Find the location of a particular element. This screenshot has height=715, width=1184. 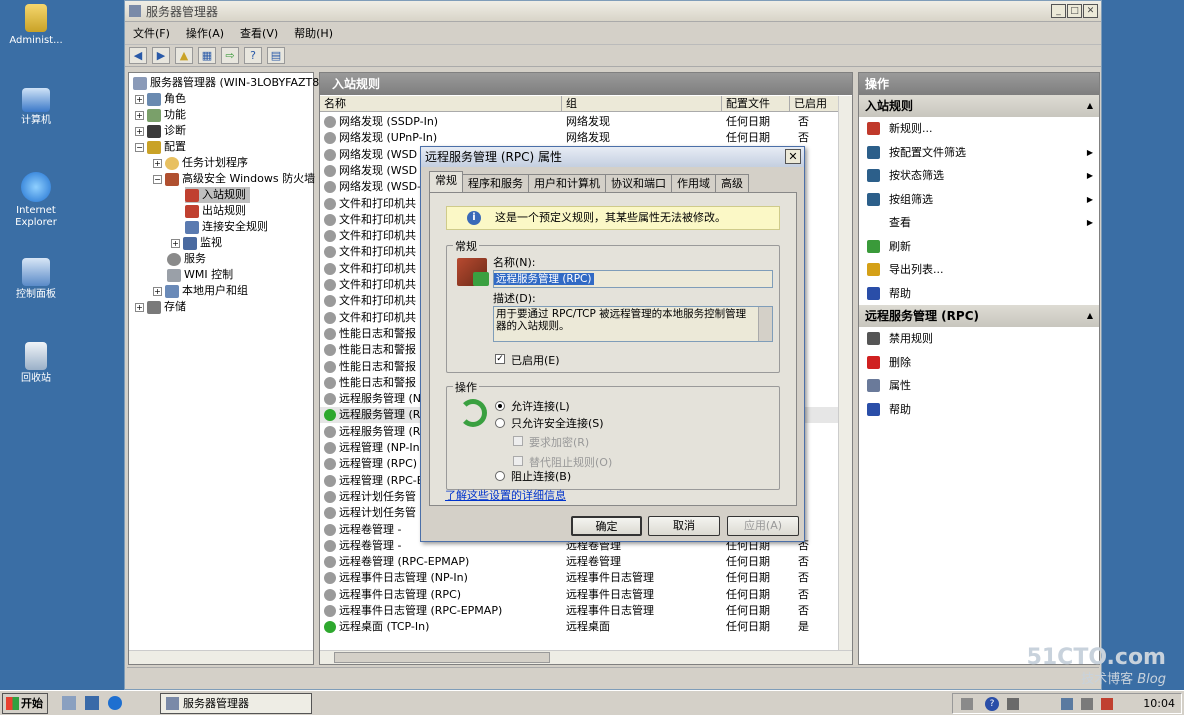

dialog-title: 远程服务管理 (RPC) 属性 is located at coordinates (612, 157).